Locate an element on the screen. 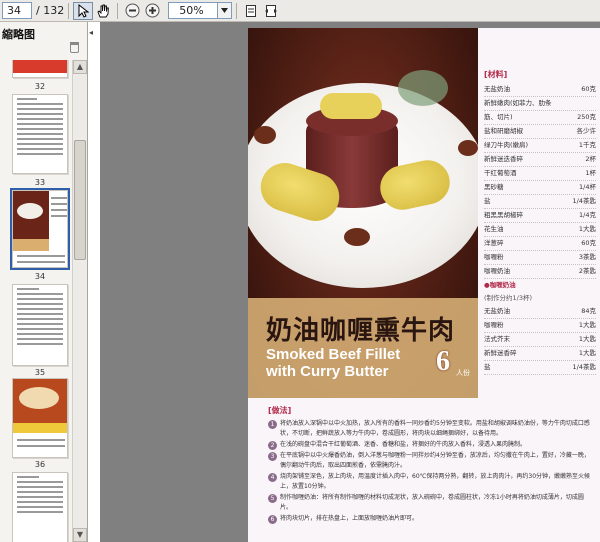 This screenshot has width=600, height=542. zoom-dropdown-button is located at coordinates (225, 10).